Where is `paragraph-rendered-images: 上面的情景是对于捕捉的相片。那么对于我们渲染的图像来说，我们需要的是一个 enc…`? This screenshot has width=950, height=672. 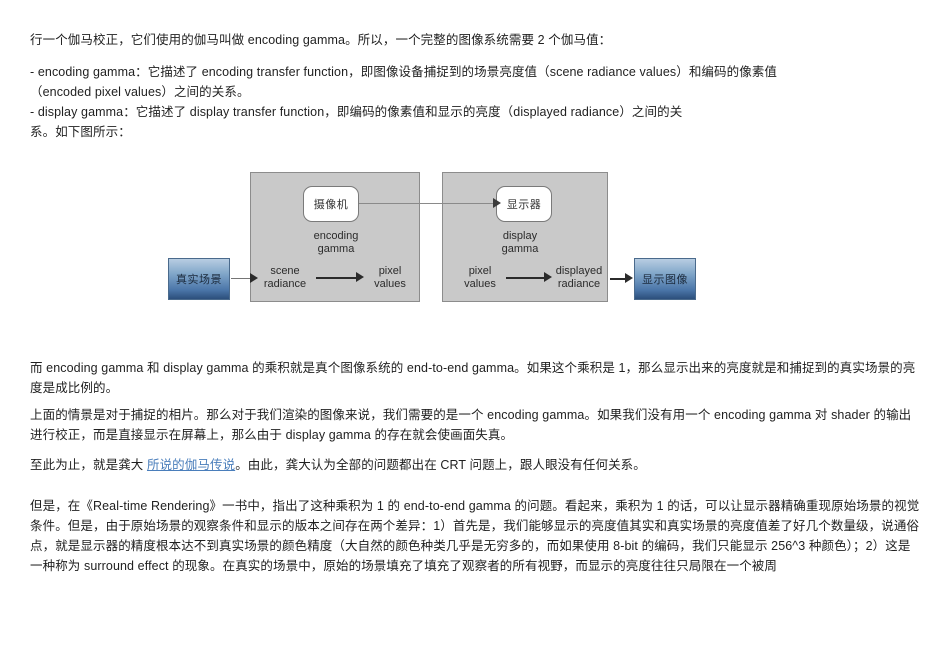
paragraph-rendered-images: 上面的情景是对于捕捉的相片。那么对于我们渲染的图像来说，我们需要的是一个 enc… is located at coordinates (471, 425).